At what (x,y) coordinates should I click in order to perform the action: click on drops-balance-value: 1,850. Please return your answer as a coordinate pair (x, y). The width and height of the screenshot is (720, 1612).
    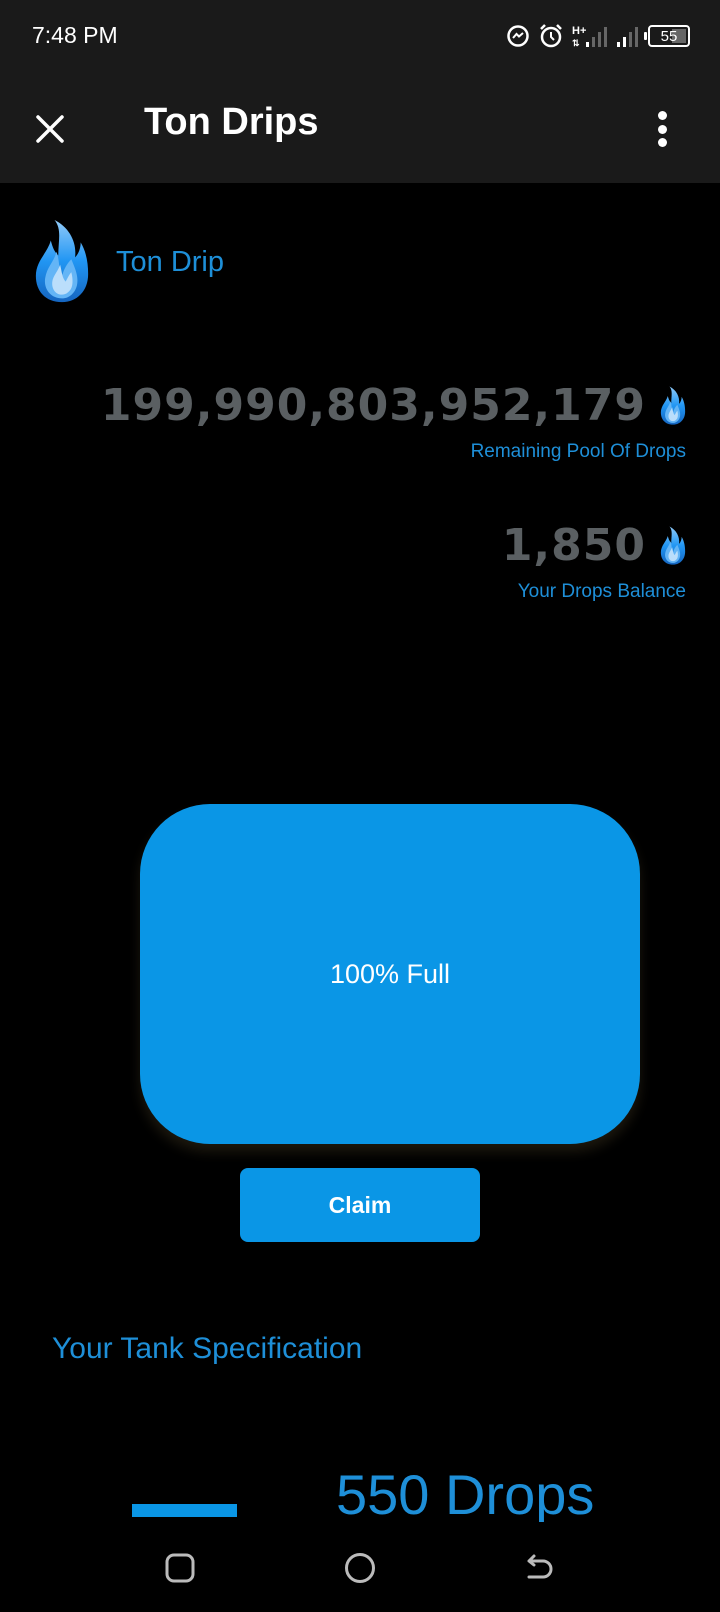
    Looking at the image, I should click on (573, 545).